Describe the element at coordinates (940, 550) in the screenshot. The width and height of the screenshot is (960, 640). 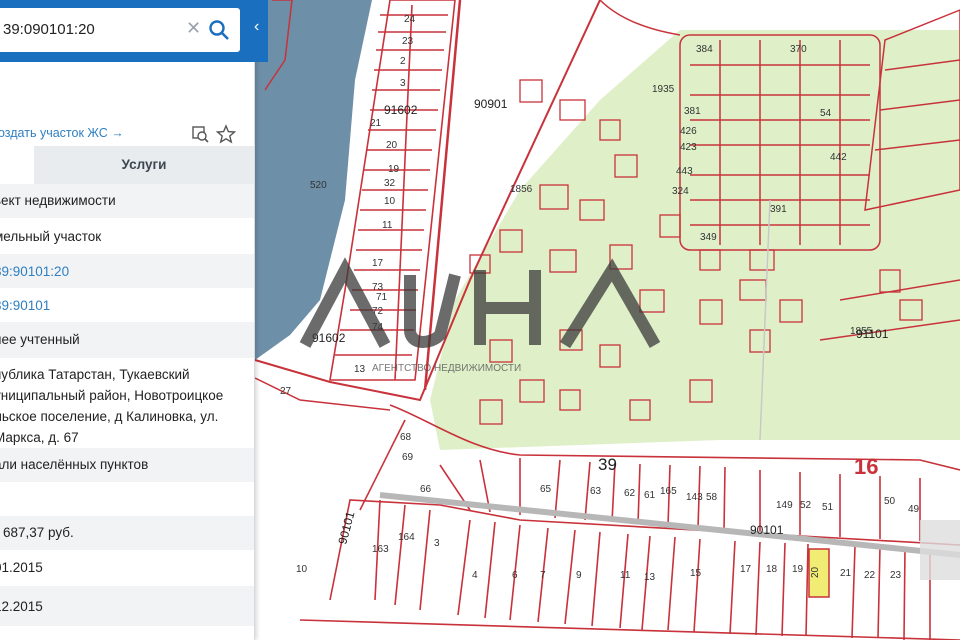
I see `corner-badge` at that location.